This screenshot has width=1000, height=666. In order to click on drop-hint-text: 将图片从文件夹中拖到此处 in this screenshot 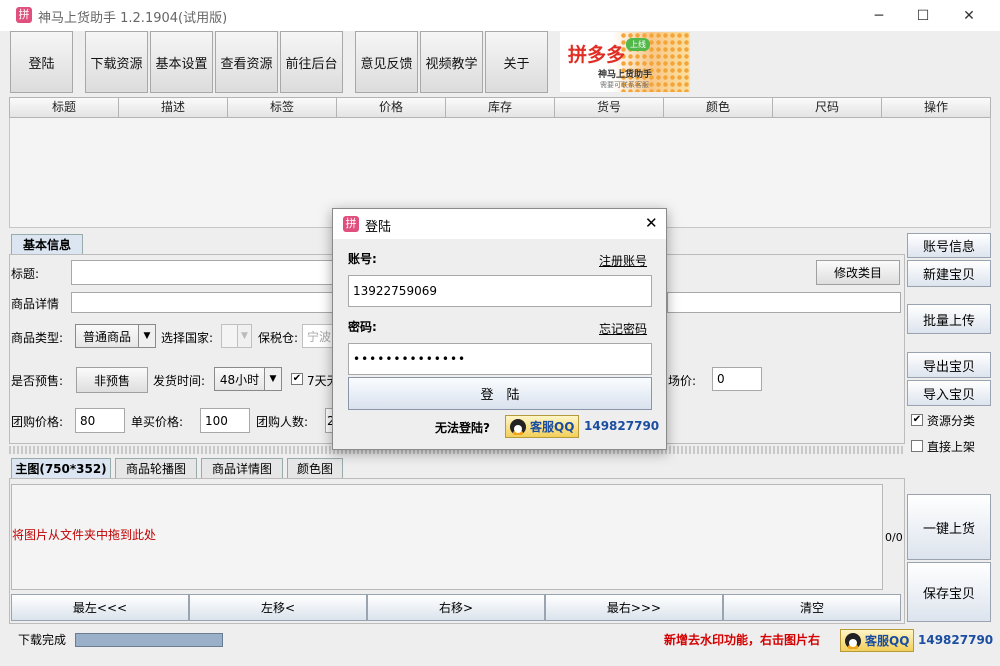, I will do `click(84, 535)`.